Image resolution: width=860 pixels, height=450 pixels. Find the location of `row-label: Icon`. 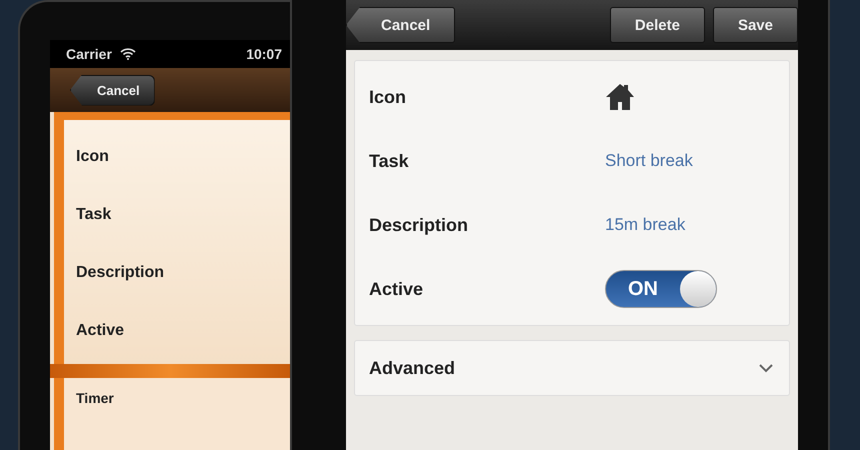

row-label: Icon is located at coordinates (92, 157).